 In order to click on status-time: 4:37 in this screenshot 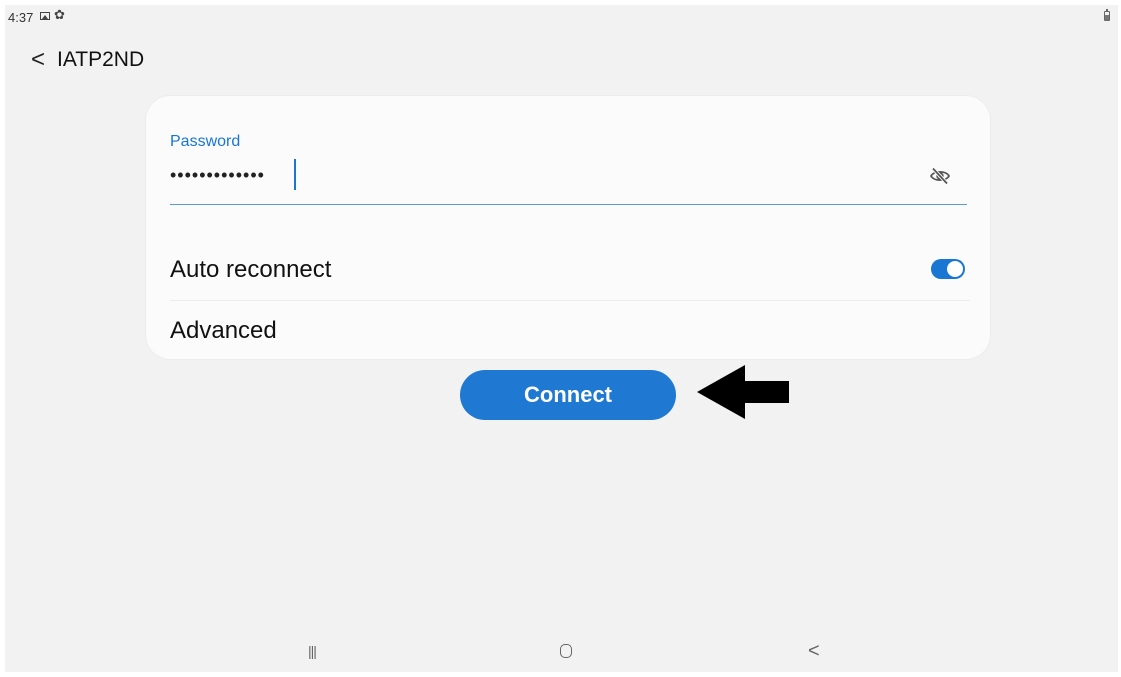, I will do `click(21, 17)`.